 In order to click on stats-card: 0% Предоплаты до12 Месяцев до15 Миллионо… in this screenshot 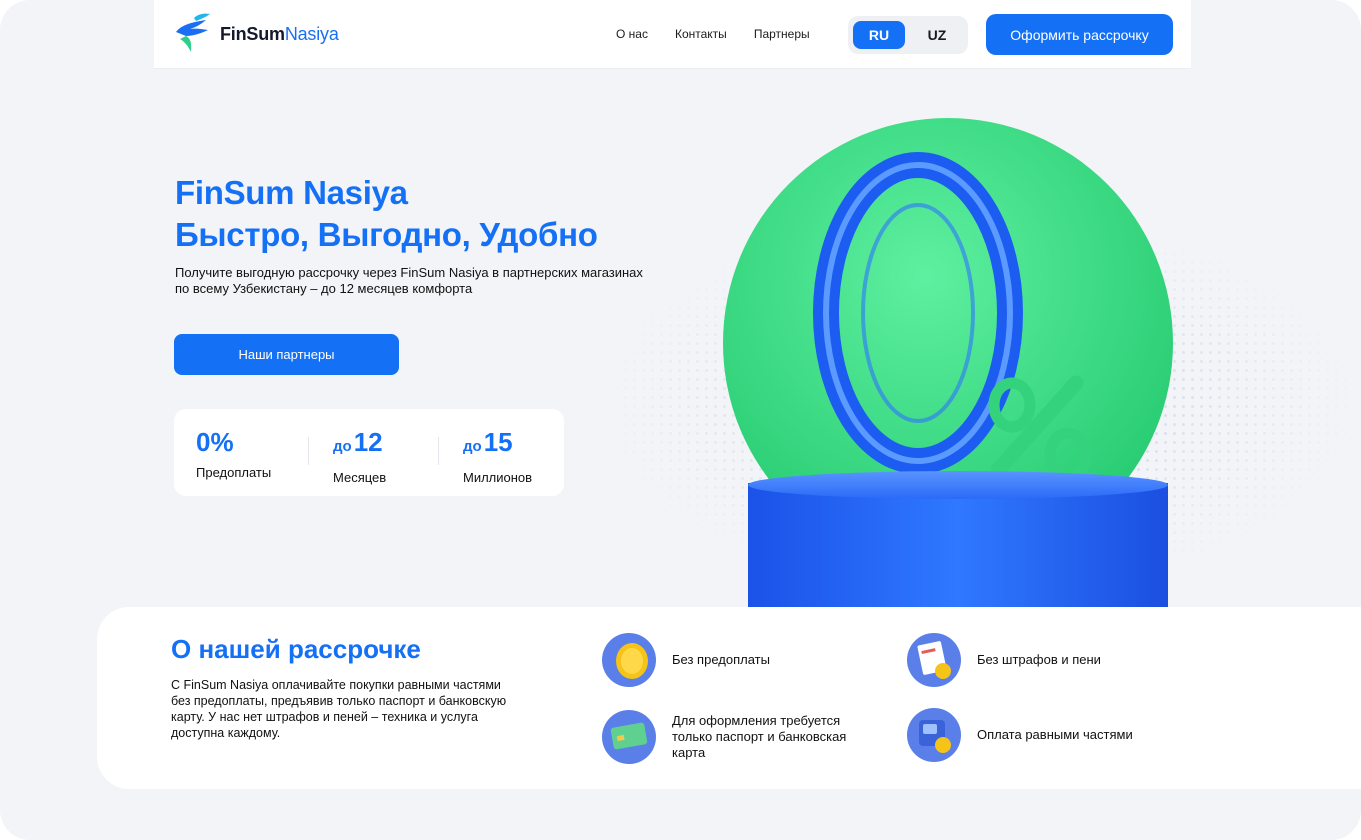, I will do `click(369, 452)`.